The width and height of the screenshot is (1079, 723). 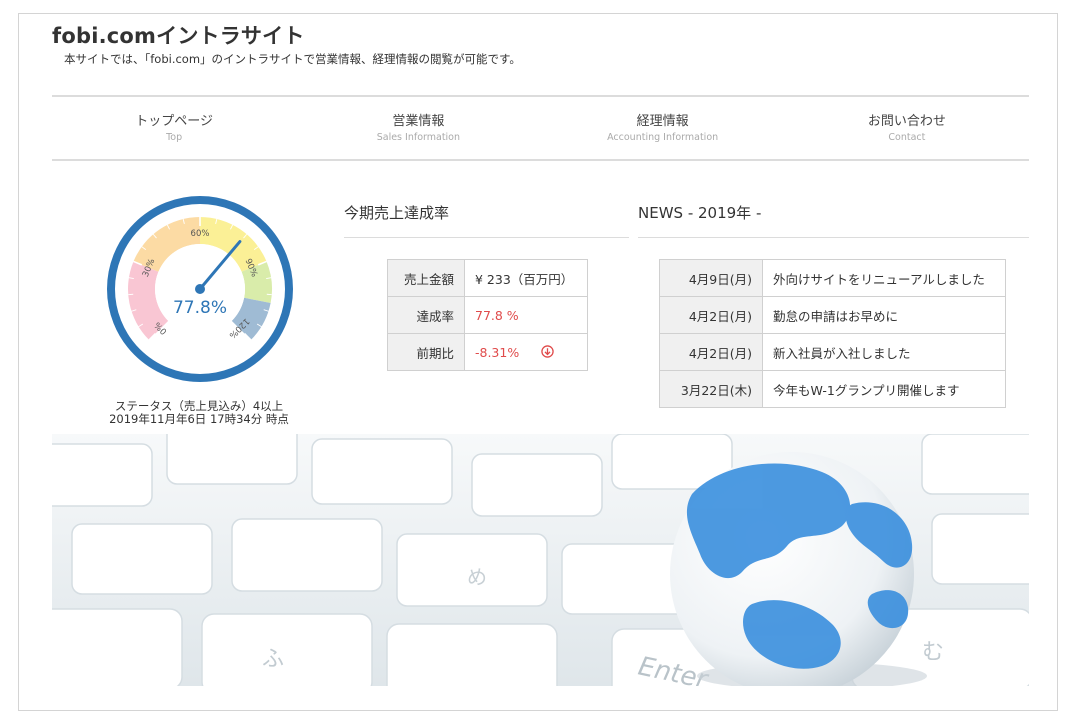 I want to click on news-link: 外向けサイトをリニューアルしました, so click(x=884, y=278).